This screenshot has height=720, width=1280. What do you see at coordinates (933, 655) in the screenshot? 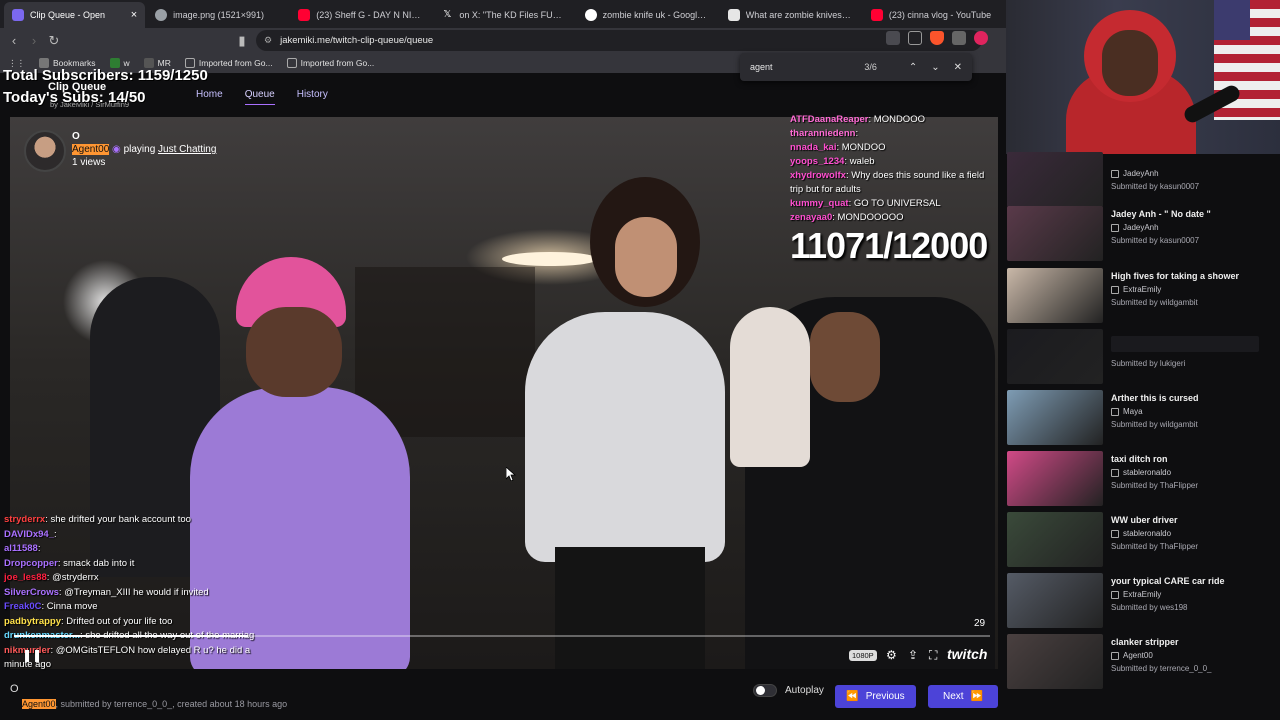
I see `fullscreen-icon: ⛶` at bounding box center [933, 655].